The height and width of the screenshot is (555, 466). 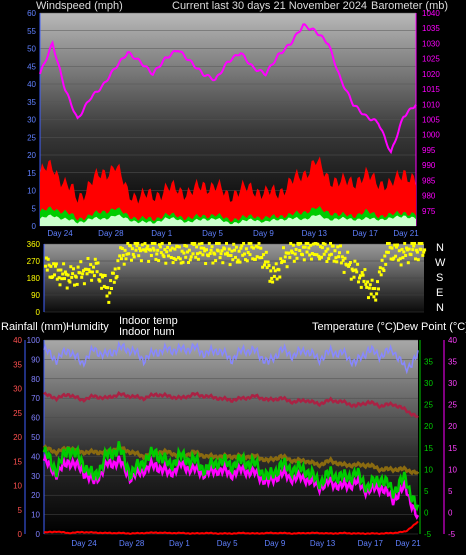 What do you see at coordinates (431, 120) in the screenshot?
I see `y-tick-barometer: 1005` at bounding box center [431, 120].